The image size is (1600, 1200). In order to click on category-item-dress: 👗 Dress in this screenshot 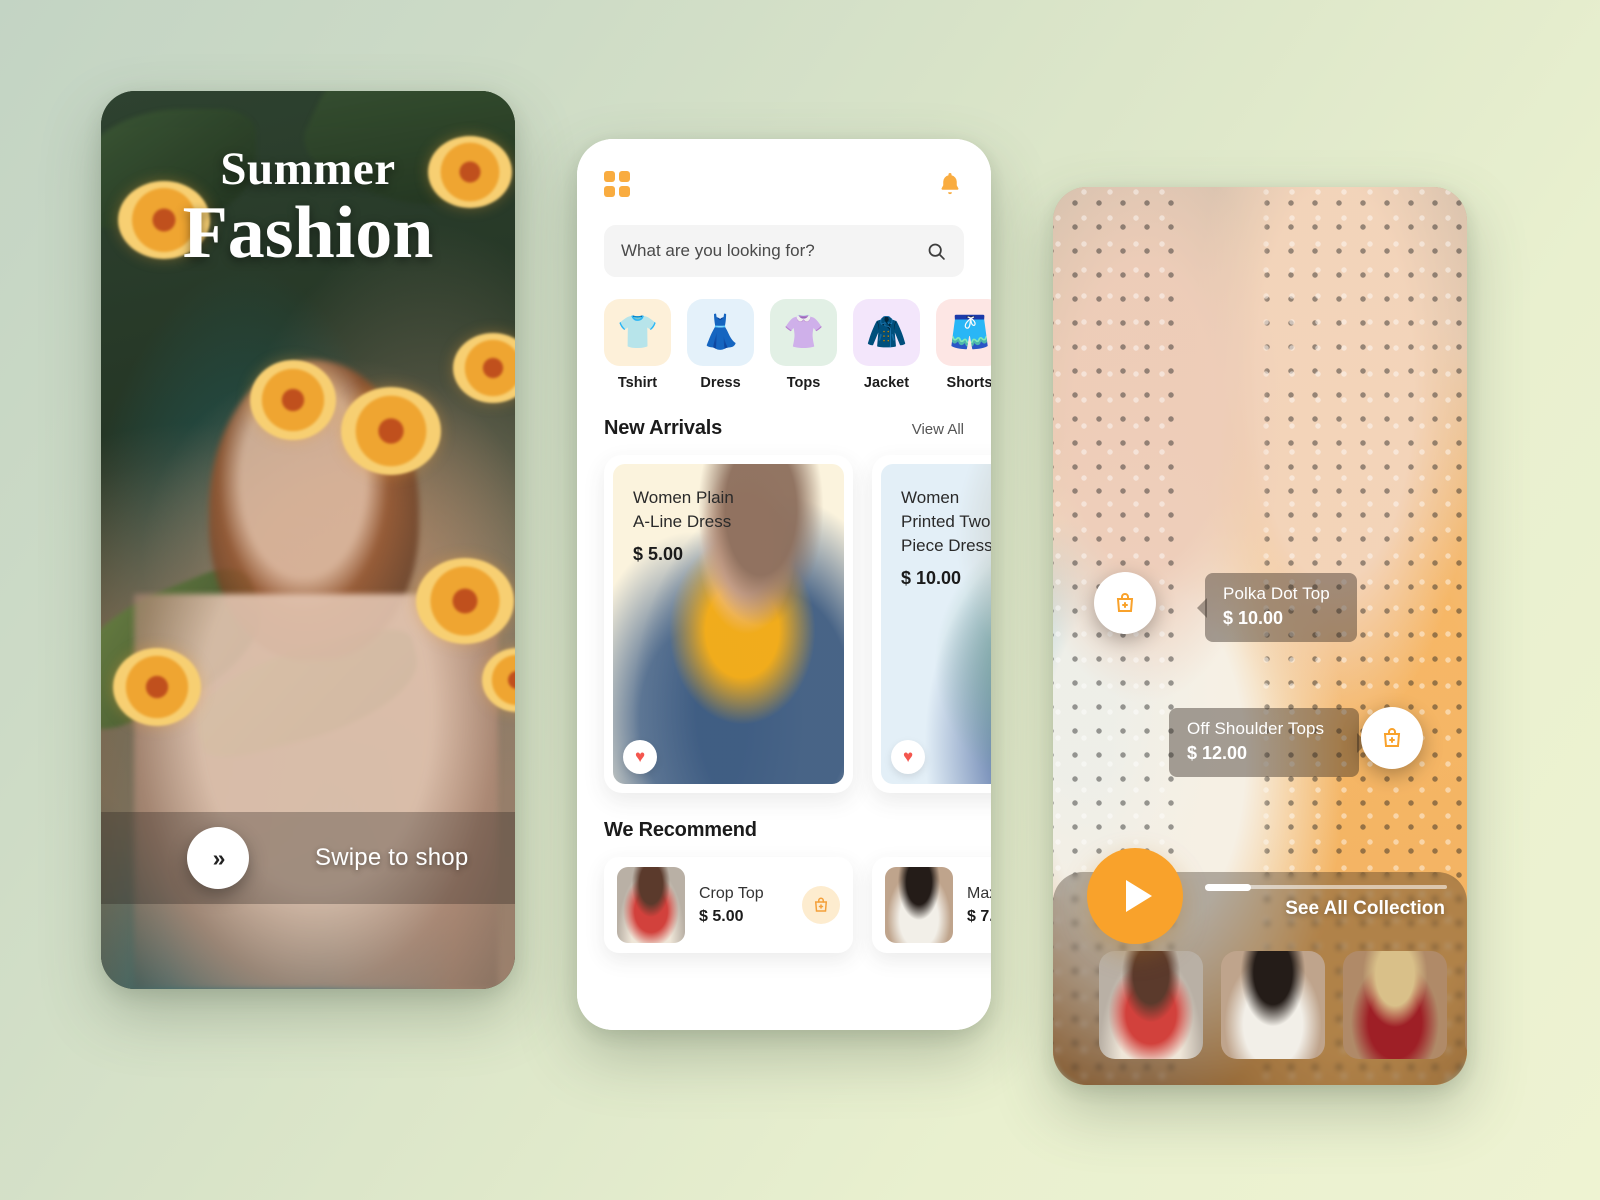, I will do `click(720, 345)`.